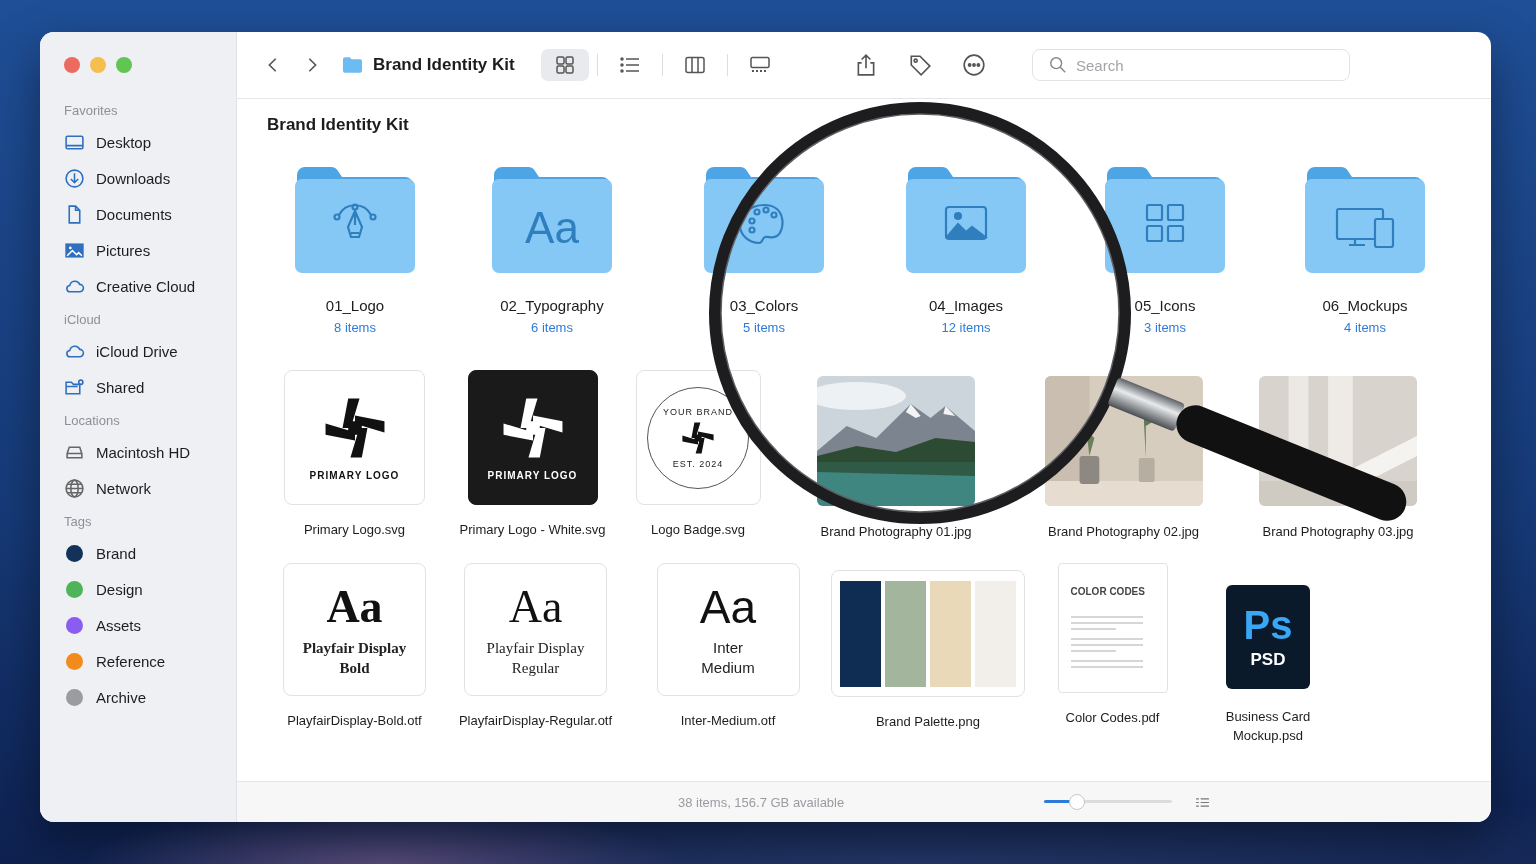 The image size is (1536, 864). Describe the element at coordinates (1112, 717) in the screenshot. I see `file-name: Color Codes.pdf` at that location.